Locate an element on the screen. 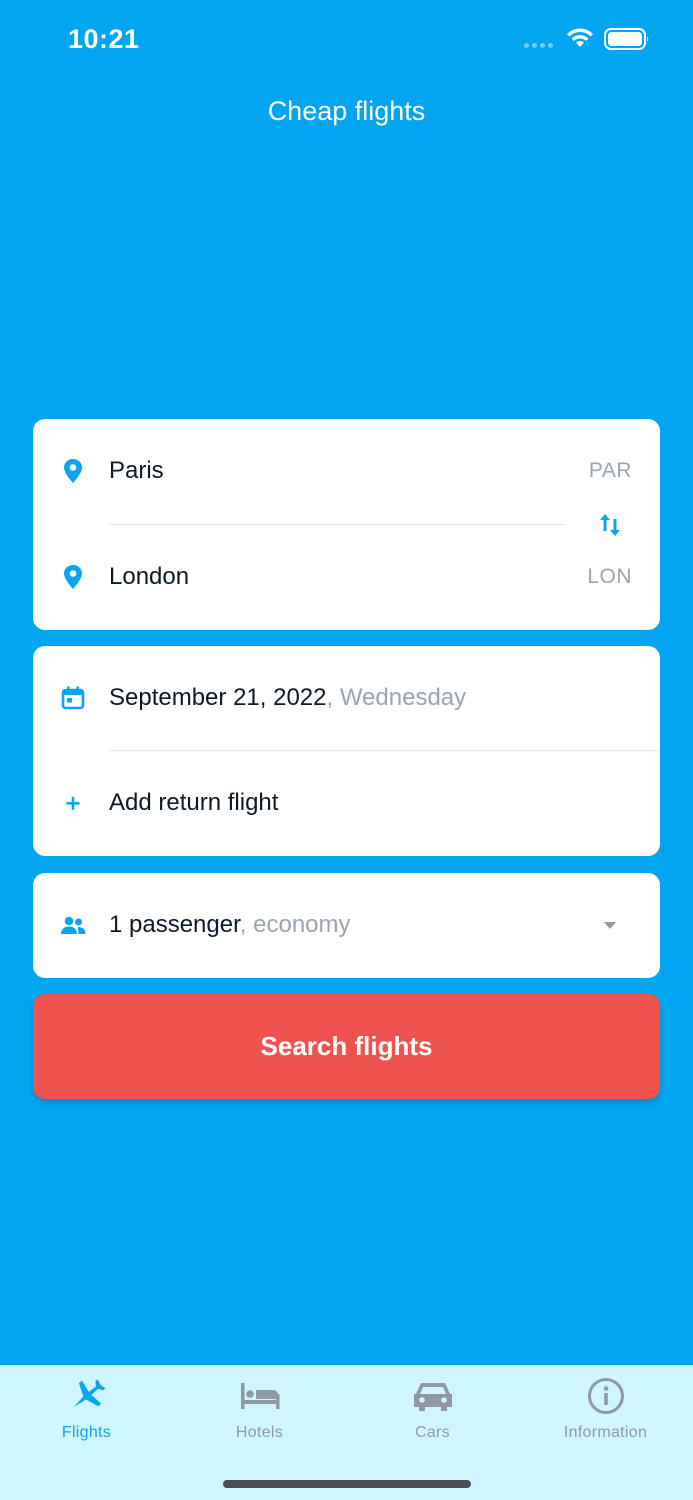  destination-city: London is located at coordinates (149, 576).